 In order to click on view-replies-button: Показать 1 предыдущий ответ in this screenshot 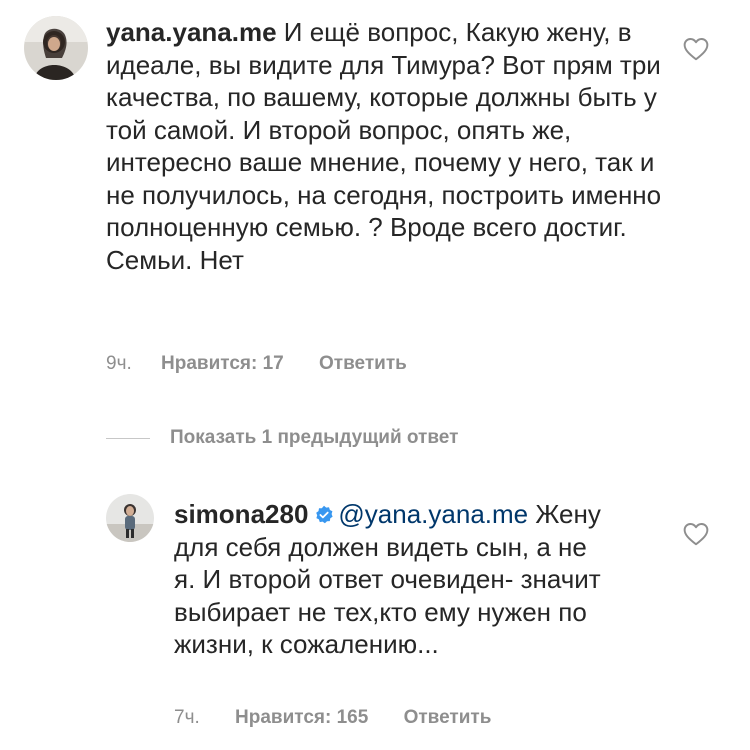, I will do `click(282, 438)`.